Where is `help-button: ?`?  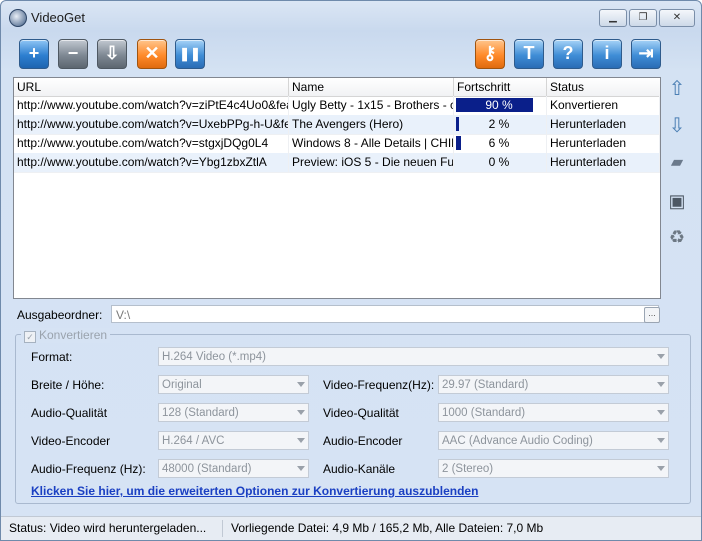
help-button: ? is located at coordinates (568, 54).